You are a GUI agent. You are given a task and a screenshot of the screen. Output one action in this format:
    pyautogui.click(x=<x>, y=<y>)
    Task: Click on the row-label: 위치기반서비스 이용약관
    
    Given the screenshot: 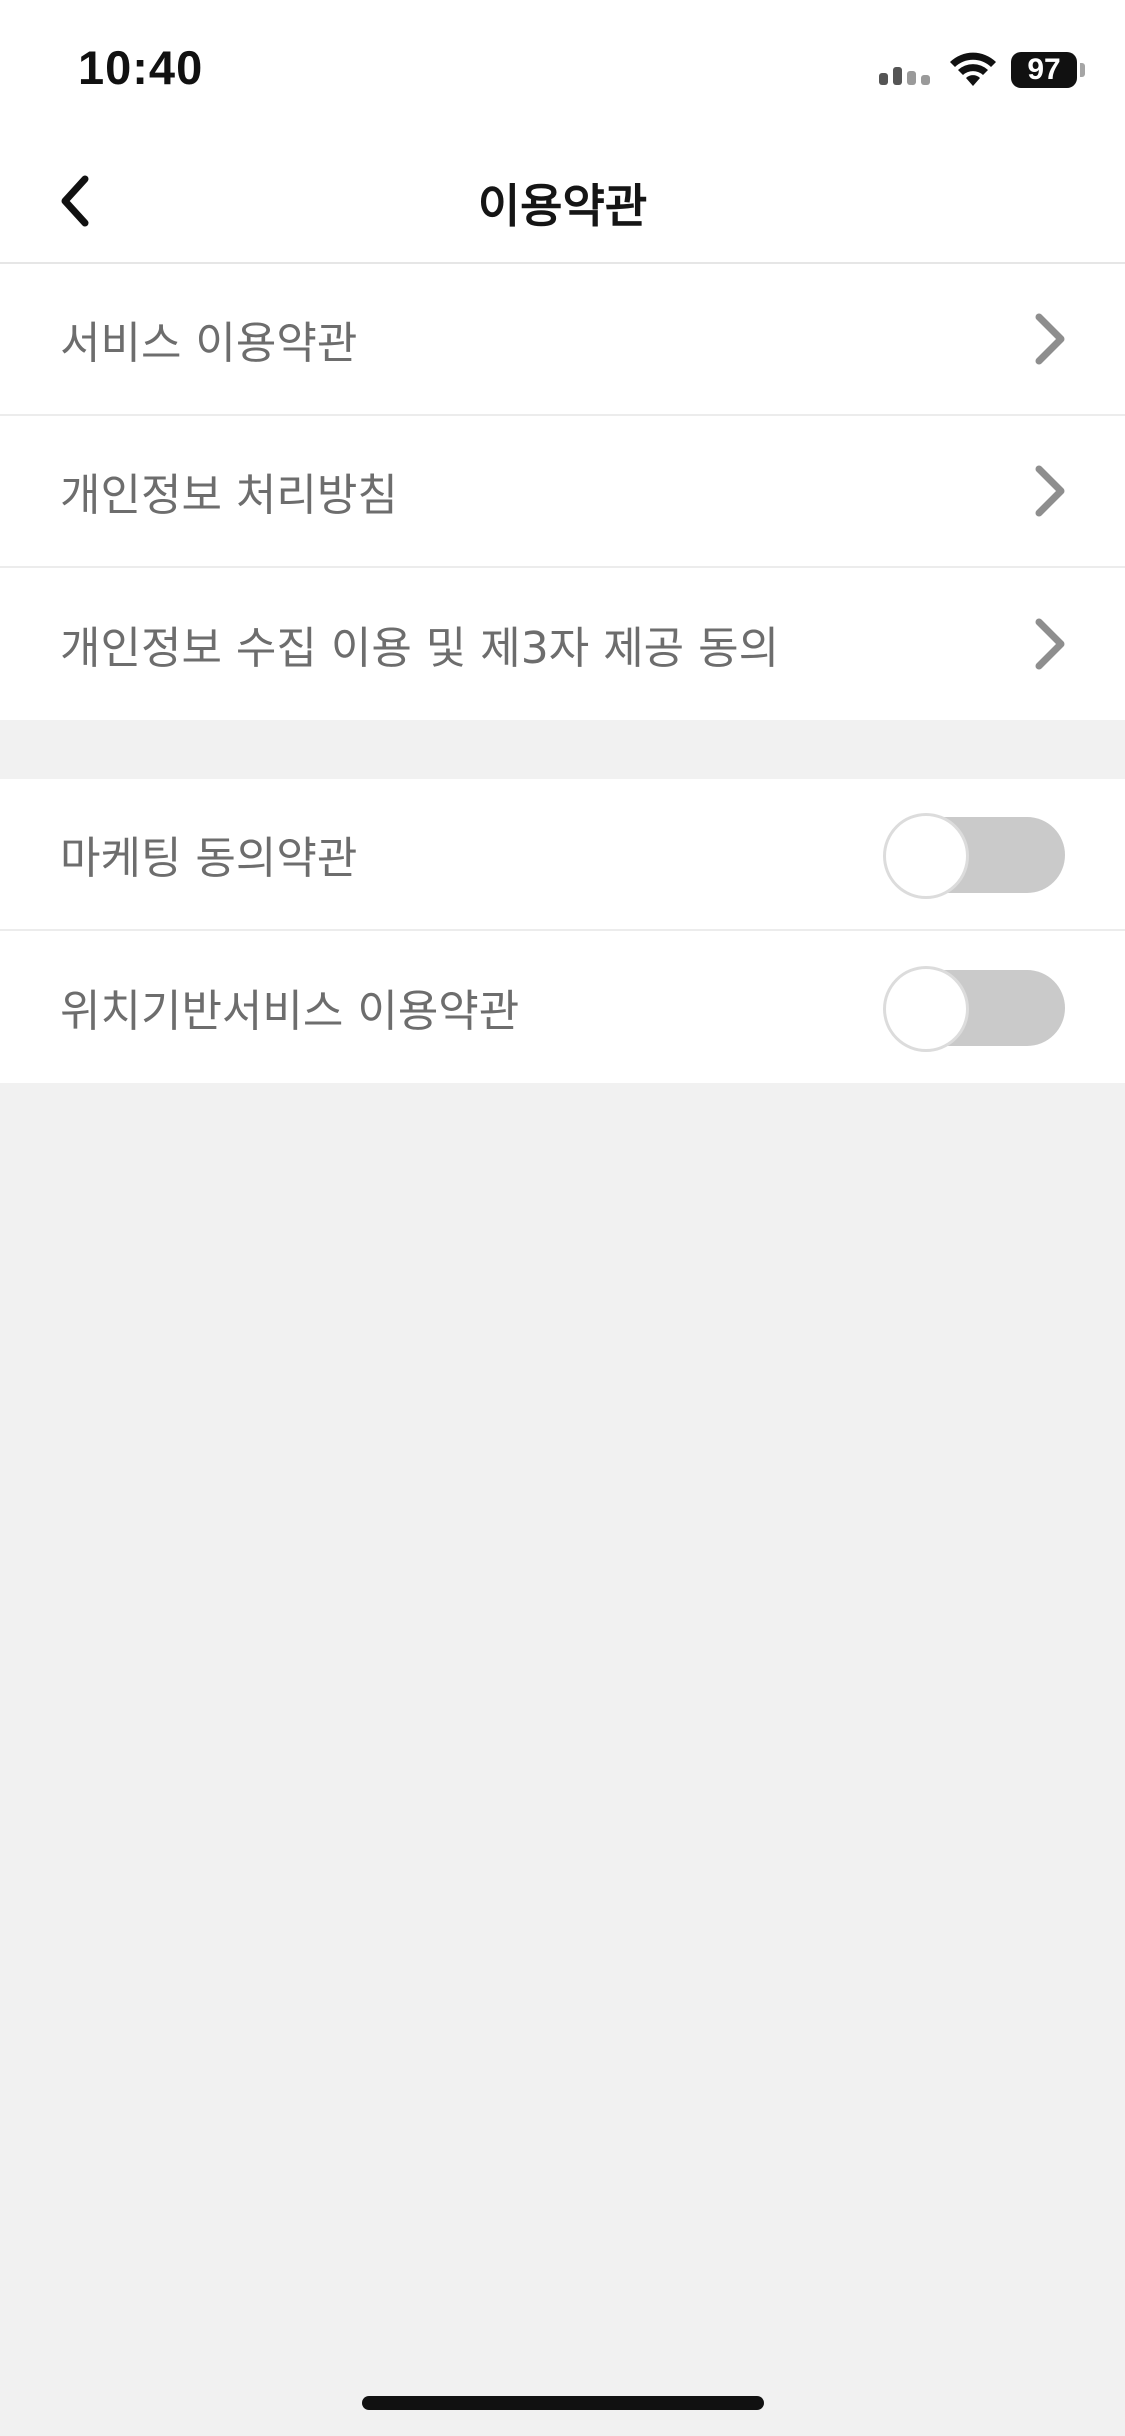 What is the action you would take?
    pyautogui.click(x=290, y=1011)
    